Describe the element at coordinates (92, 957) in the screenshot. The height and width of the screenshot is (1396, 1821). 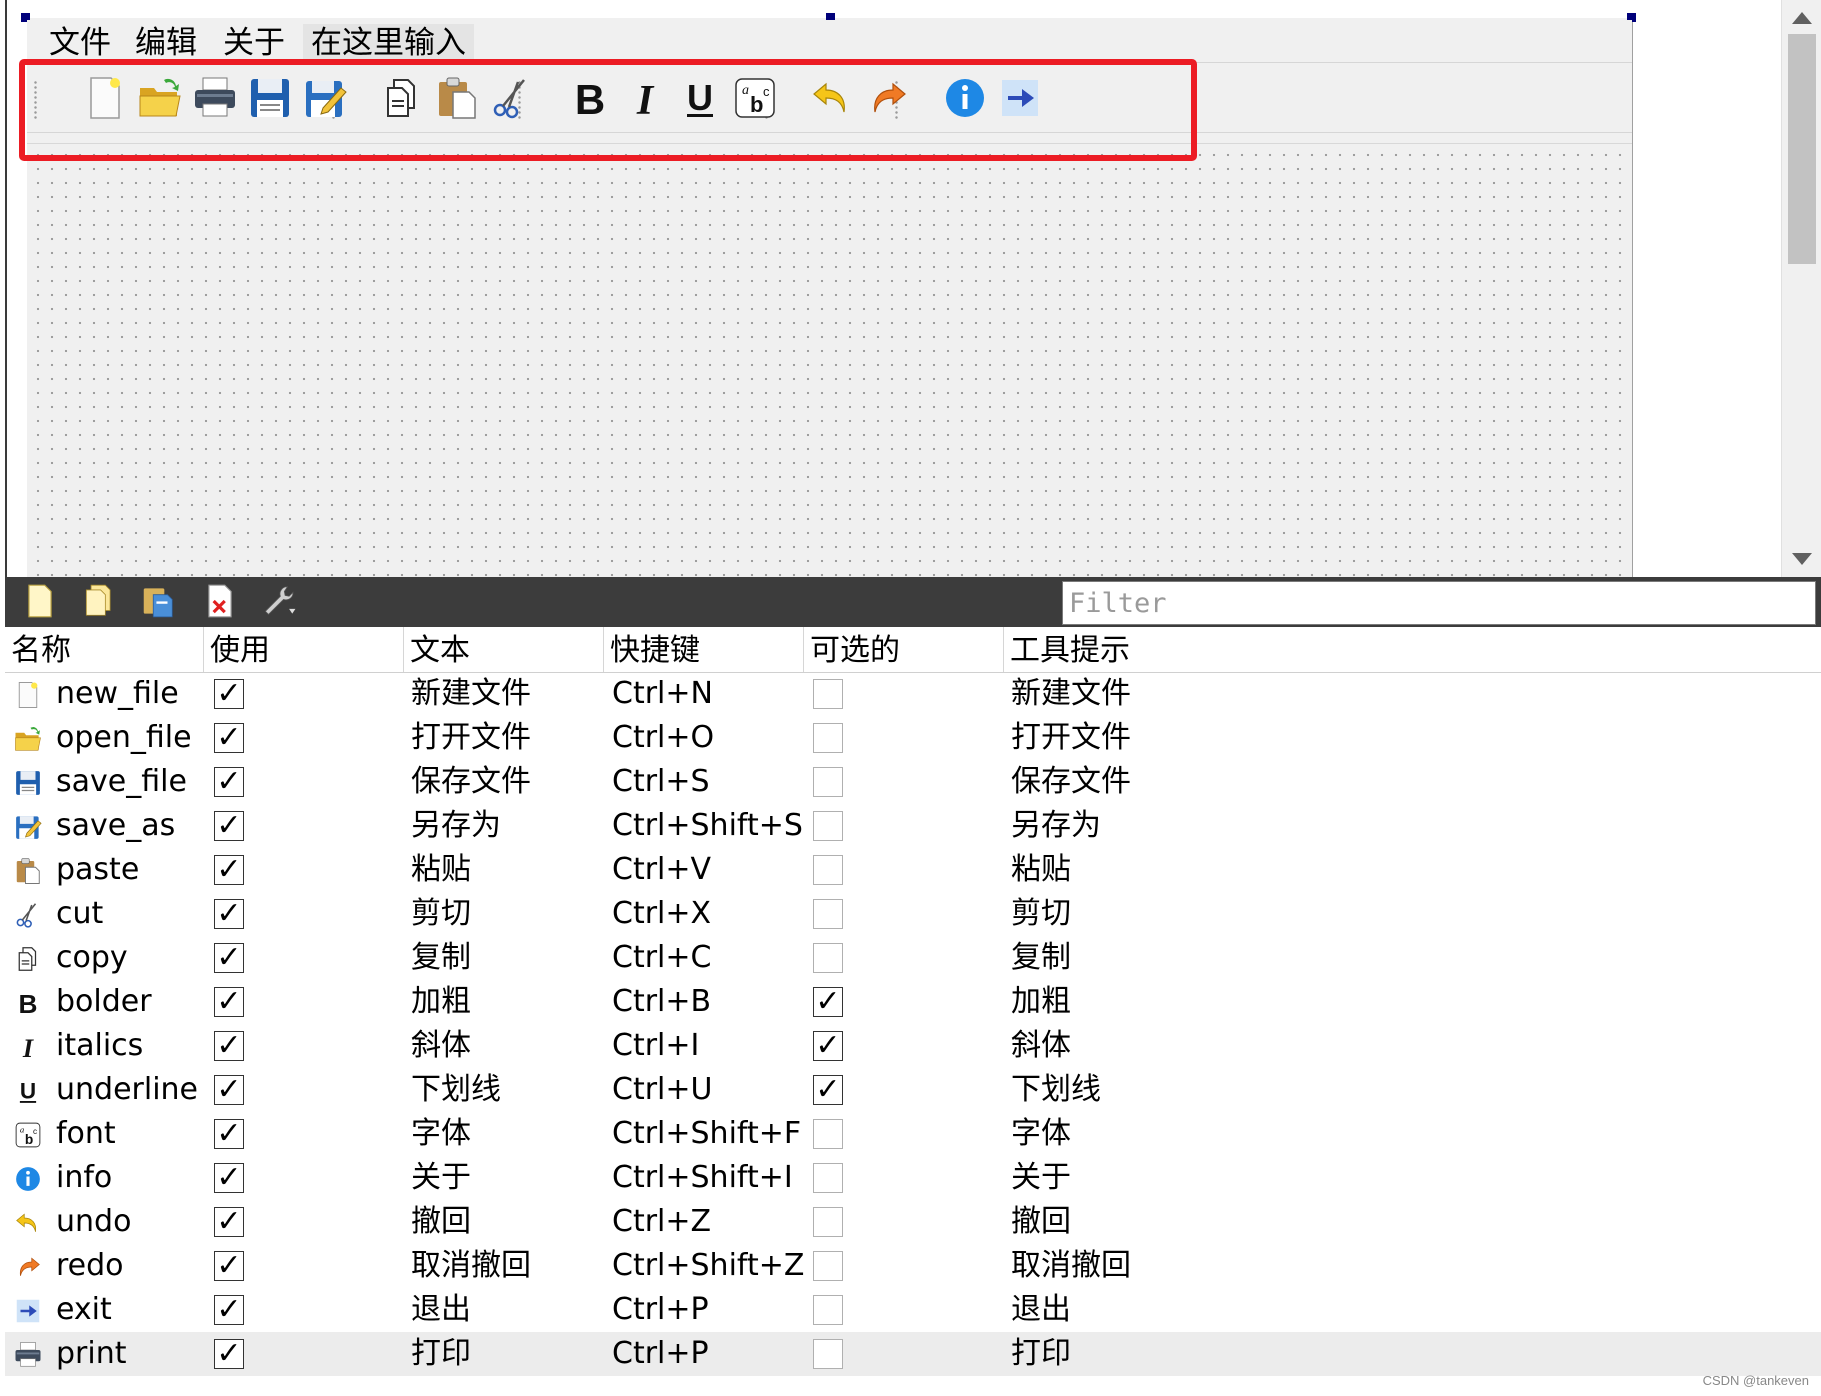
I see `action-name: copy` at that location.